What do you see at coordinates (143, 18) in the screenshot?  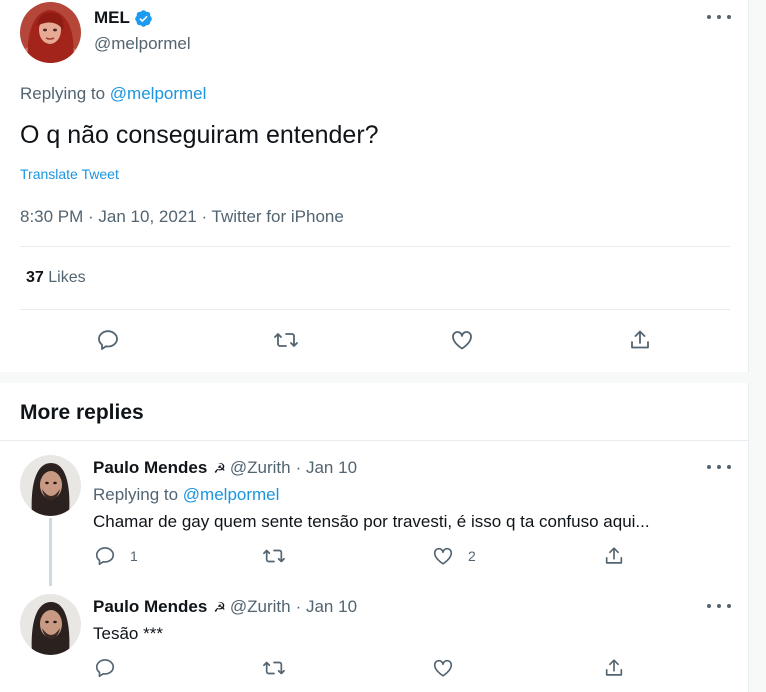 I see `verified-badge-icon` at bounding box center [143, 18].